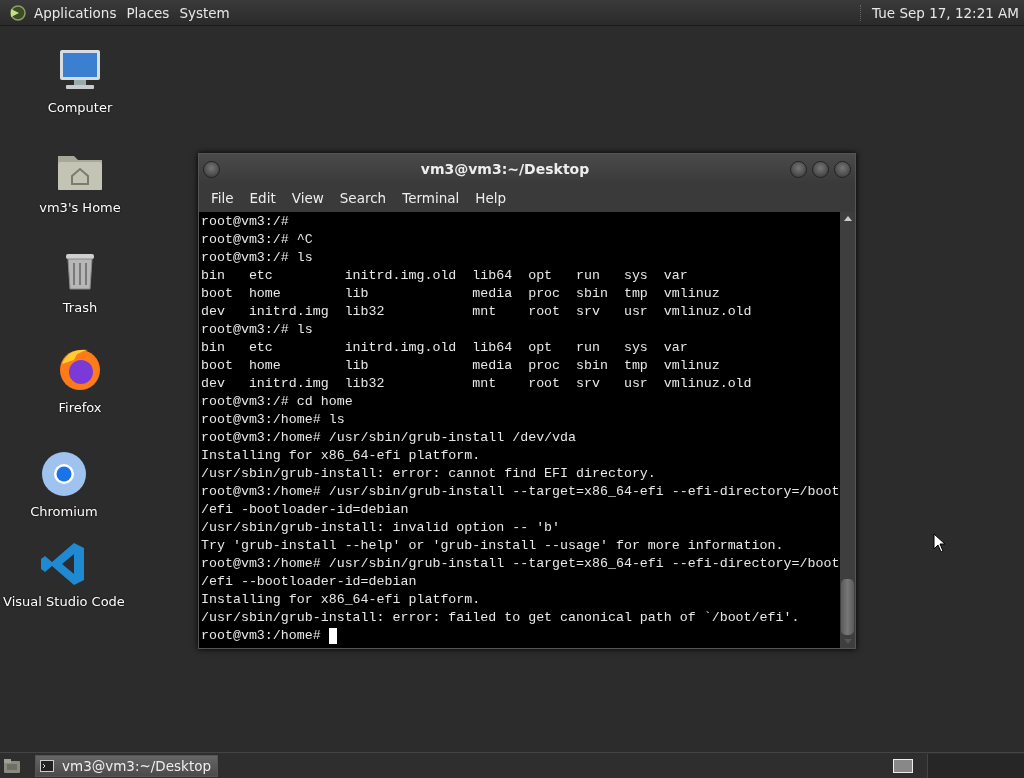  Describe the element at coordinates (150, 12) in the screenshot. I see `panel-menu: Places` at that location.